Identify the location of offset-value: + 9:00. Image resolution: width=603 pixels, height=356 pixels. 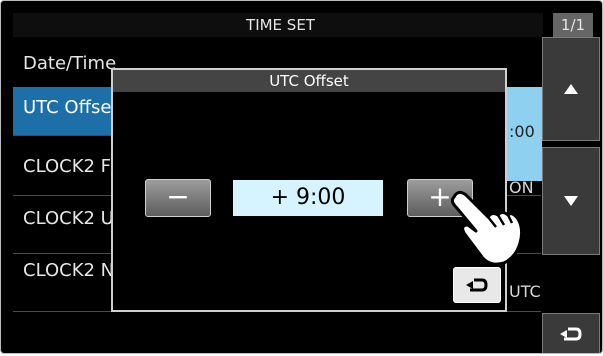
(308, 198).